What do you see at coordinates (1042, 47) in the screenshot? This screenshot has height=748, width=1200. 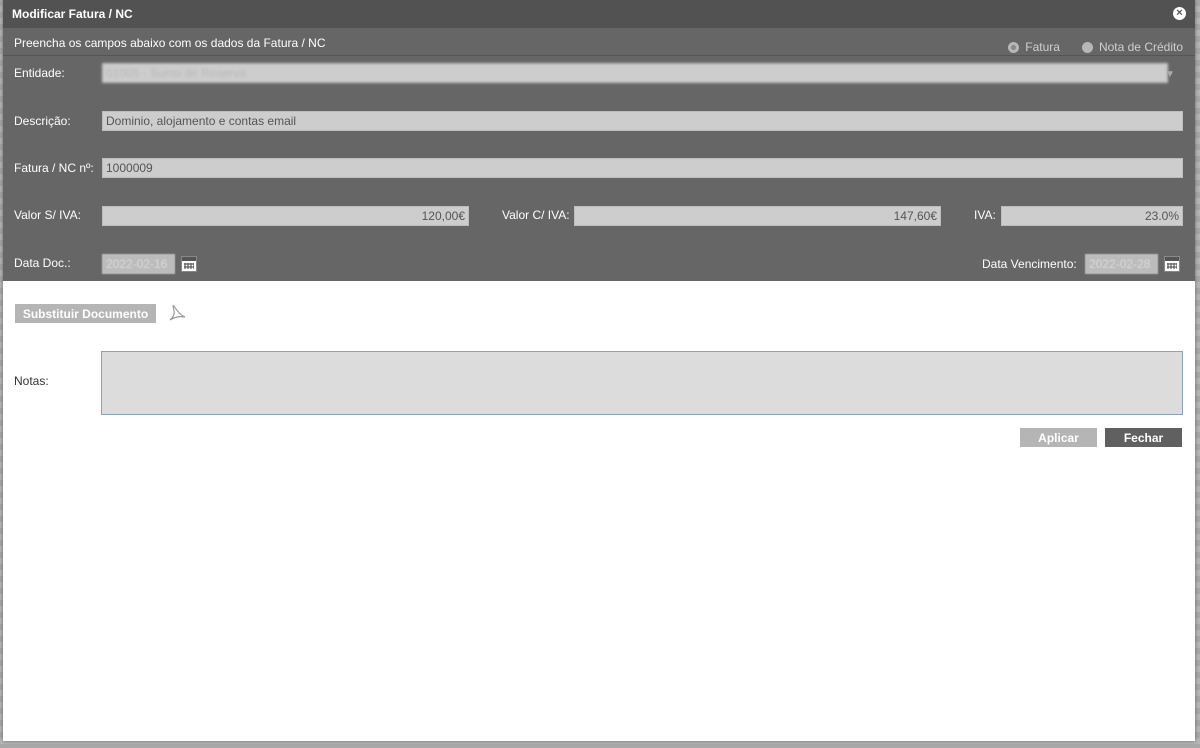 I see `radio-fatura-label: Fatura` at bounding box center [1042, 47].